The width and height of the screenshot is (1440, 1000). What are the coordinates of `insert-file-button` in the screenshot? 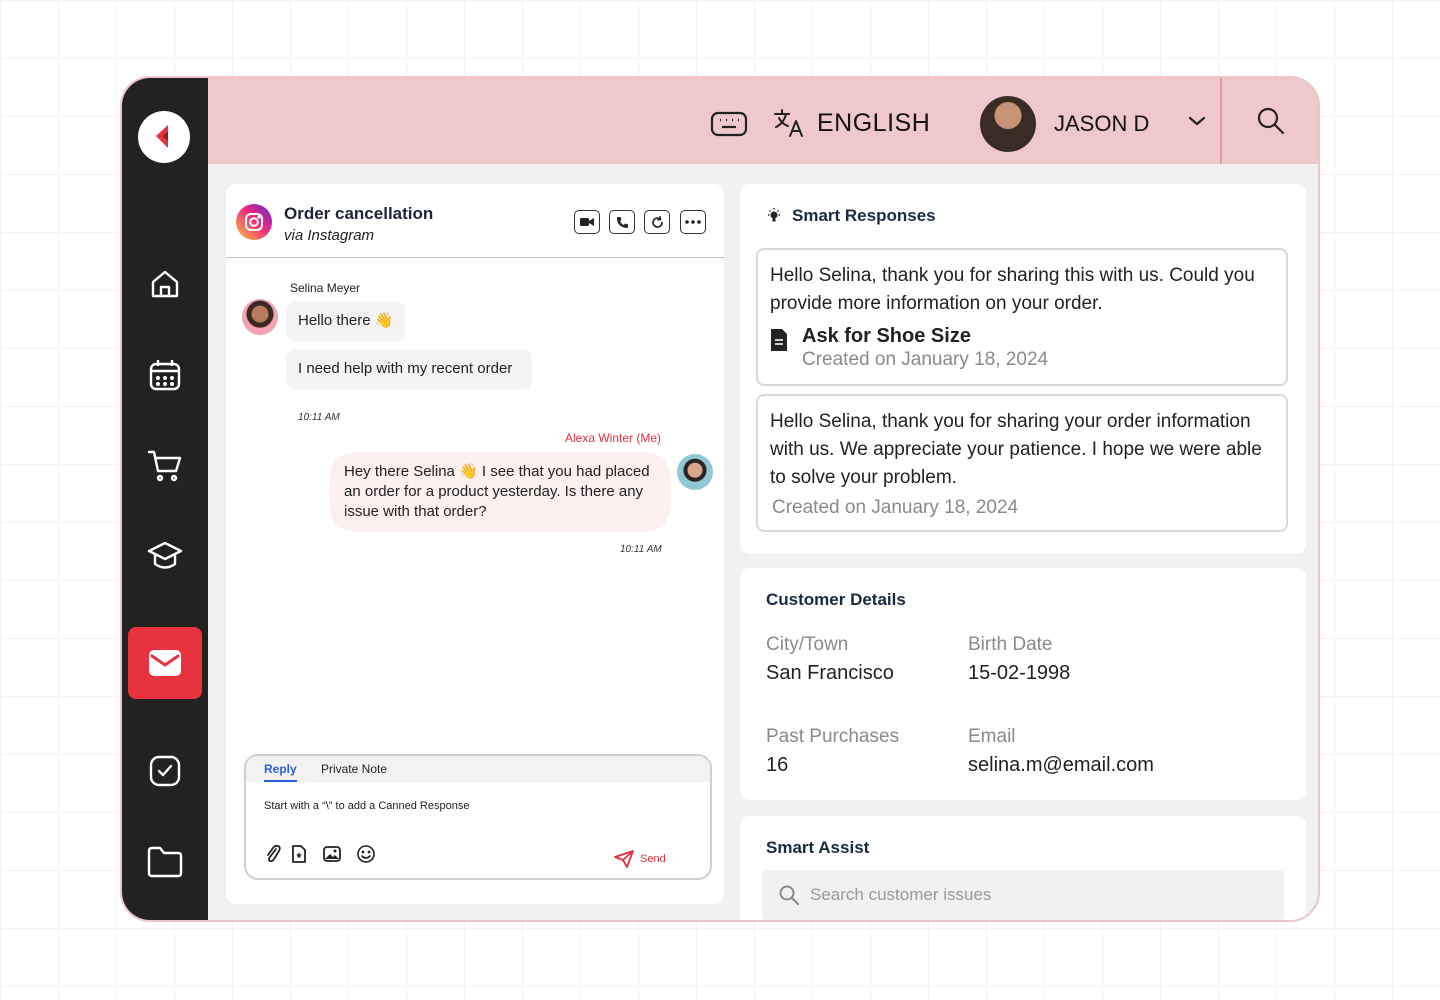 It's located at (299, 856).